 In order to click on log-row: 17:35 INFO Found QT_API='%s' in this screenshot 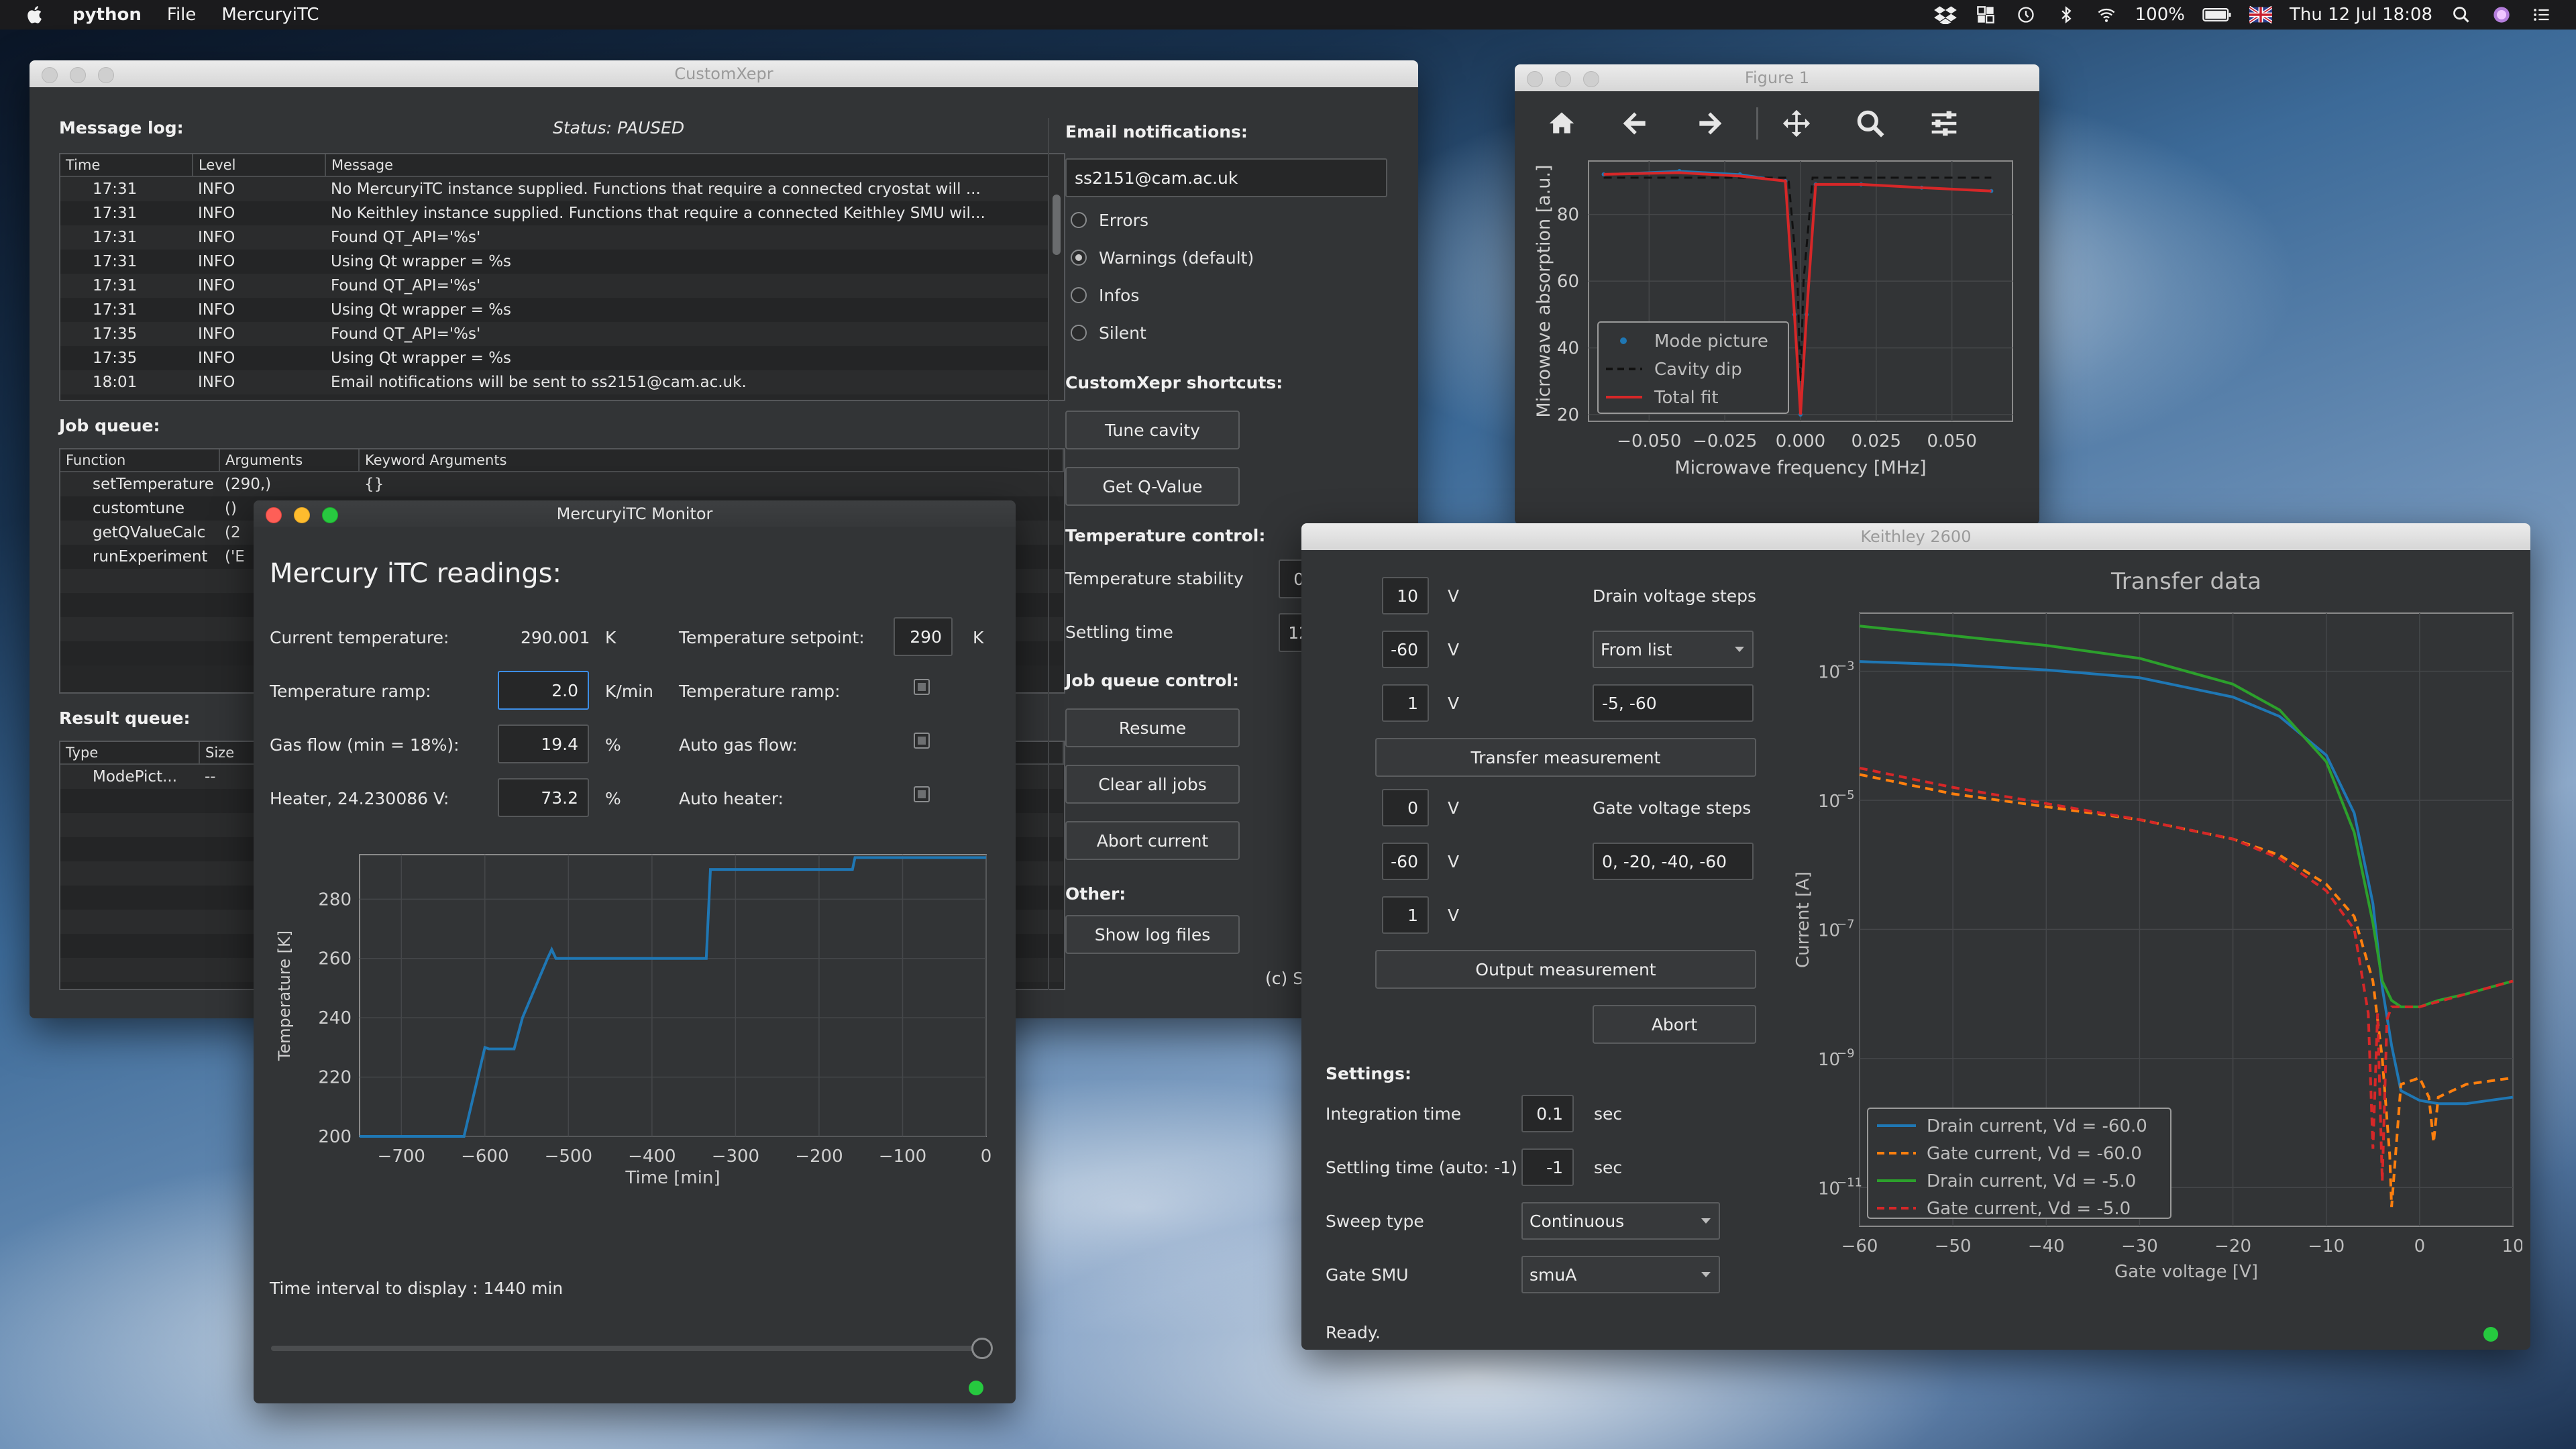, I will do `click(561, 334)`.